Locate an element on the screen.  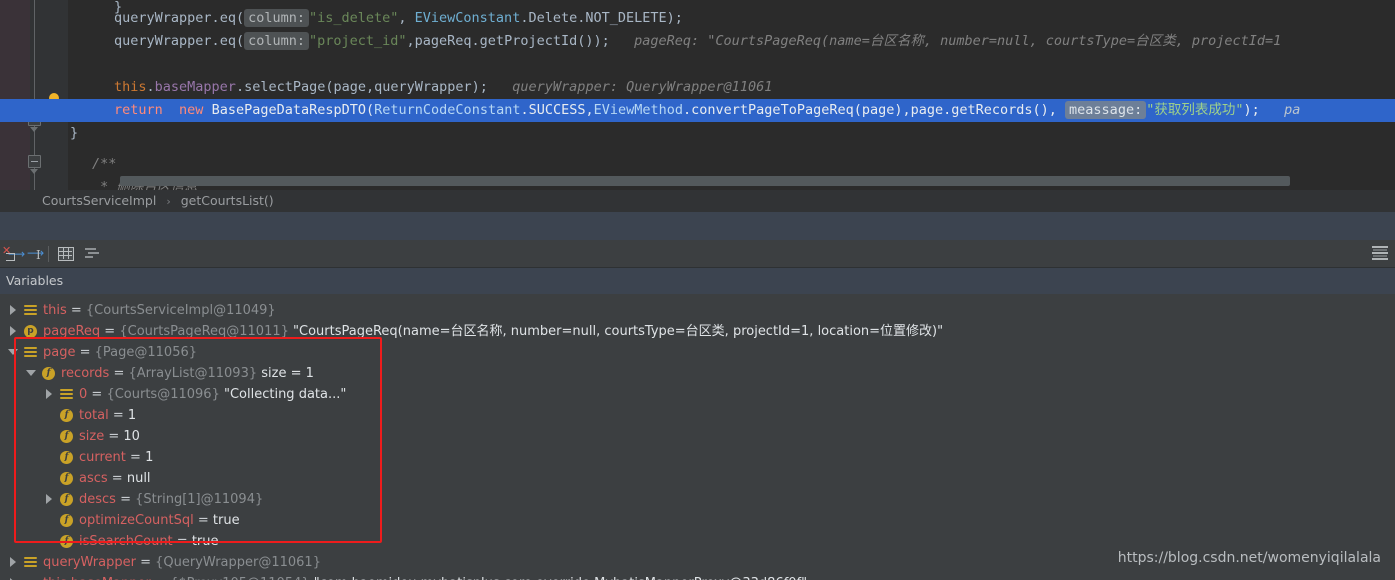
evaluate-step-icon: ⟶ I is located at coordinates (35, 254).